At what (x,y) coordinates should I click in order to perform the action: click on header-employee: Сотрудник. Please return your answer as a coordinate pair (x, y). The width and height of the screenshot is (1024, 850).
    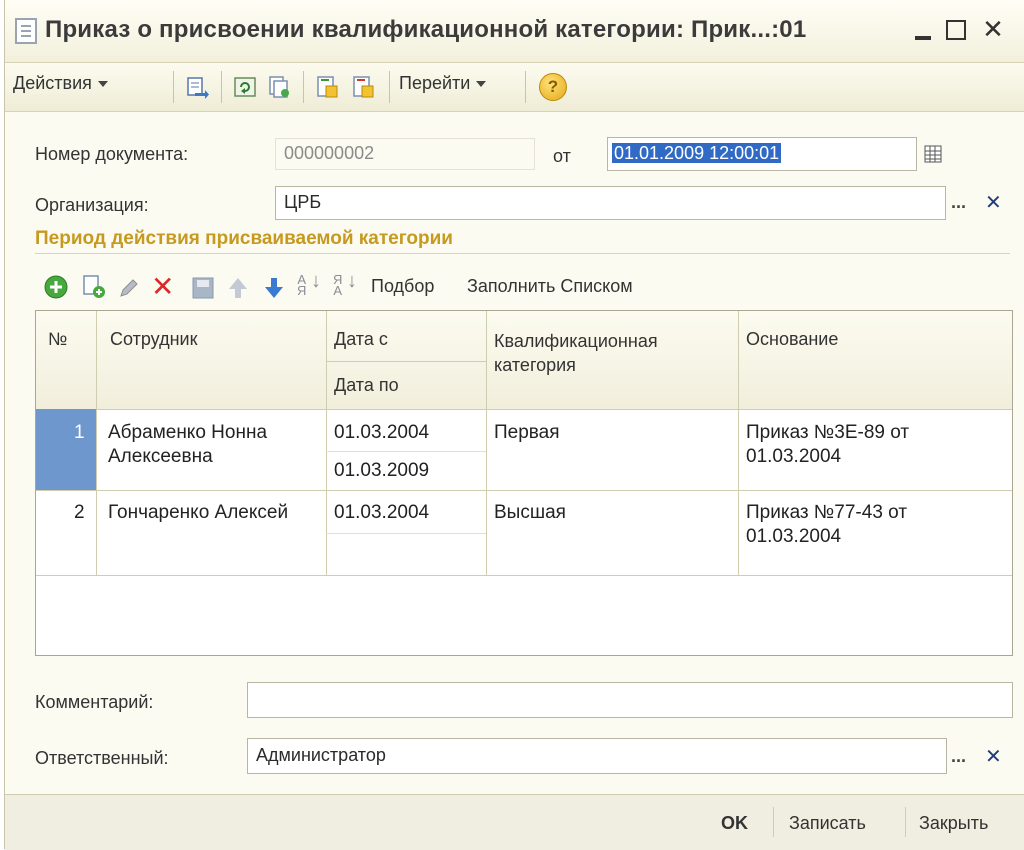
    Looking at the image, I should click on (153, 339).